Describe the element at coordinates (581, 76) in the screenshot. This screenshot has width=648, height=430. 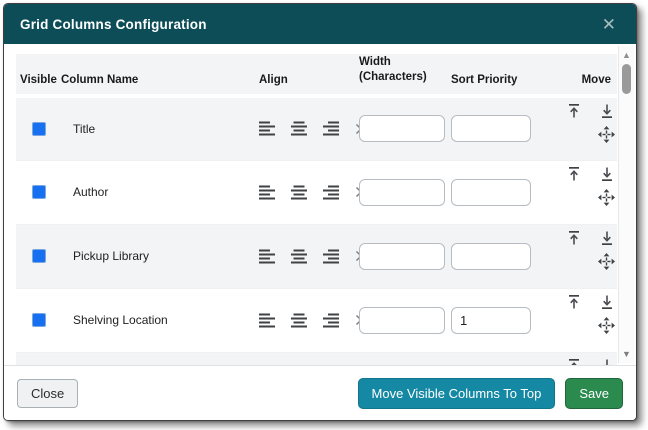
I see `header-move: Move` at that location.